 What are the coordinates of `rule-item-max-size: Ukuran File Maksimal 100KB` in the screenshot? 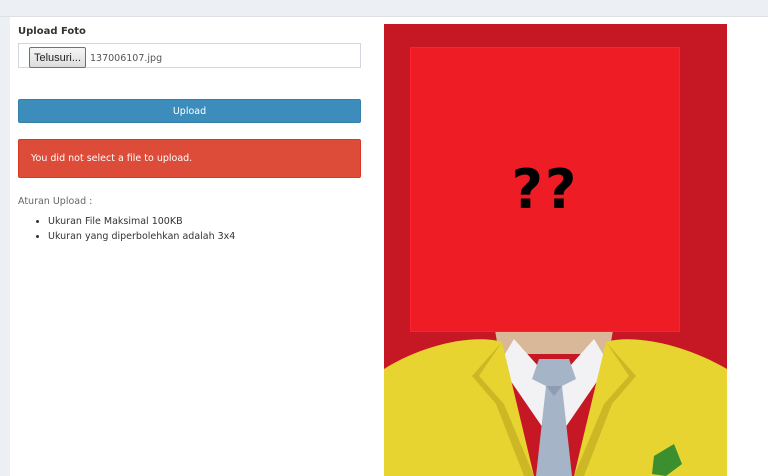 It's located at (141, 221).